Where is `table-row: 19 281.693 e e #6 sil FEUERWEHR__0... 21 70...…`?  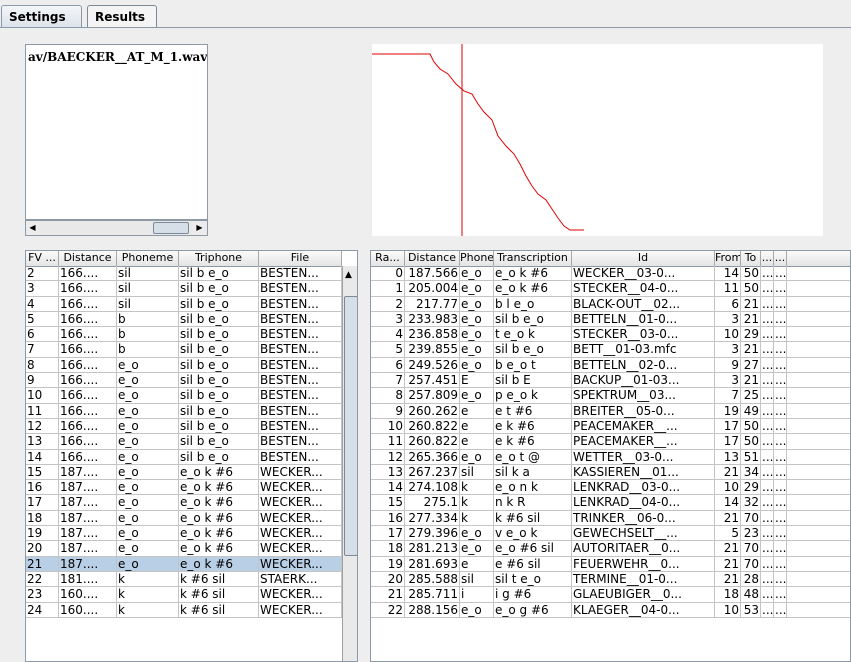 table-row: 19 281.693 e e #6 sil FEUERWEHR__0... 21 70...… is located at coordinates (610, 564).